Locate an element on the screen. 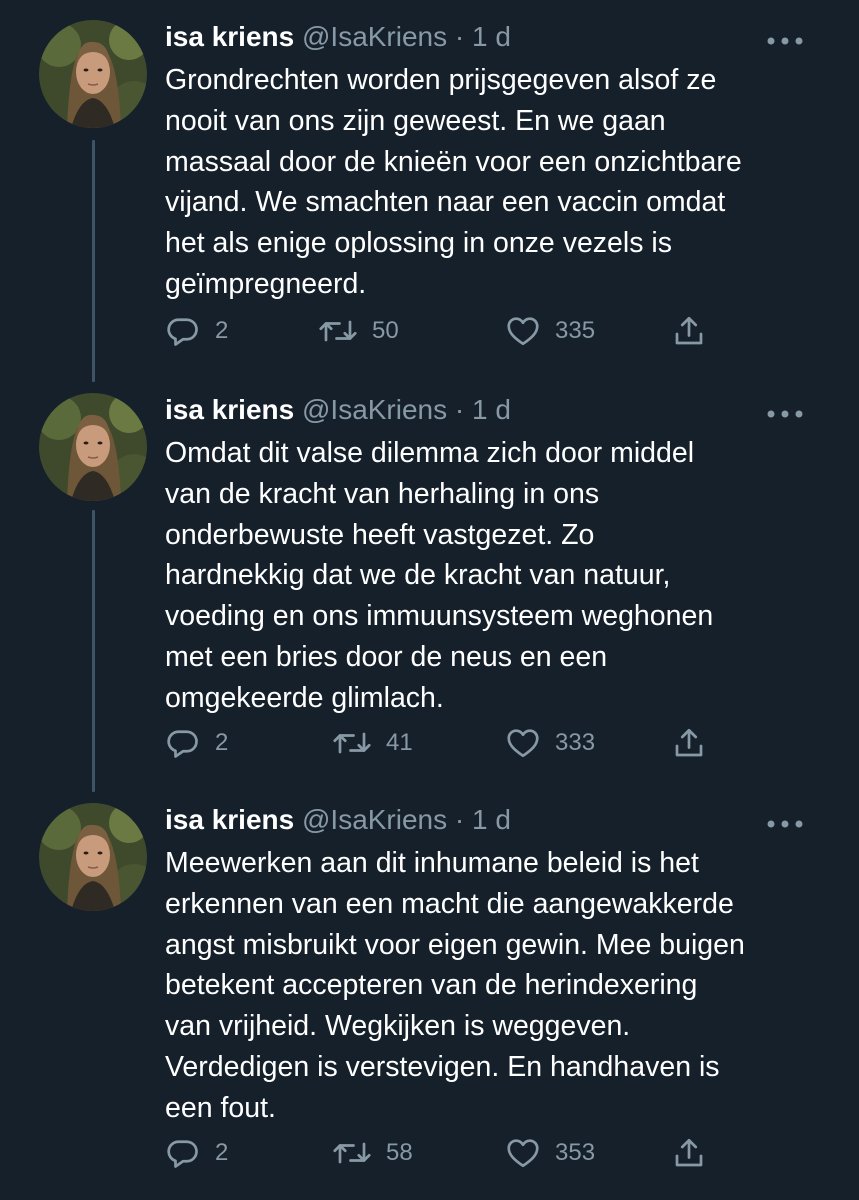  like-count: 353 is located at coordinates (575, 1152).